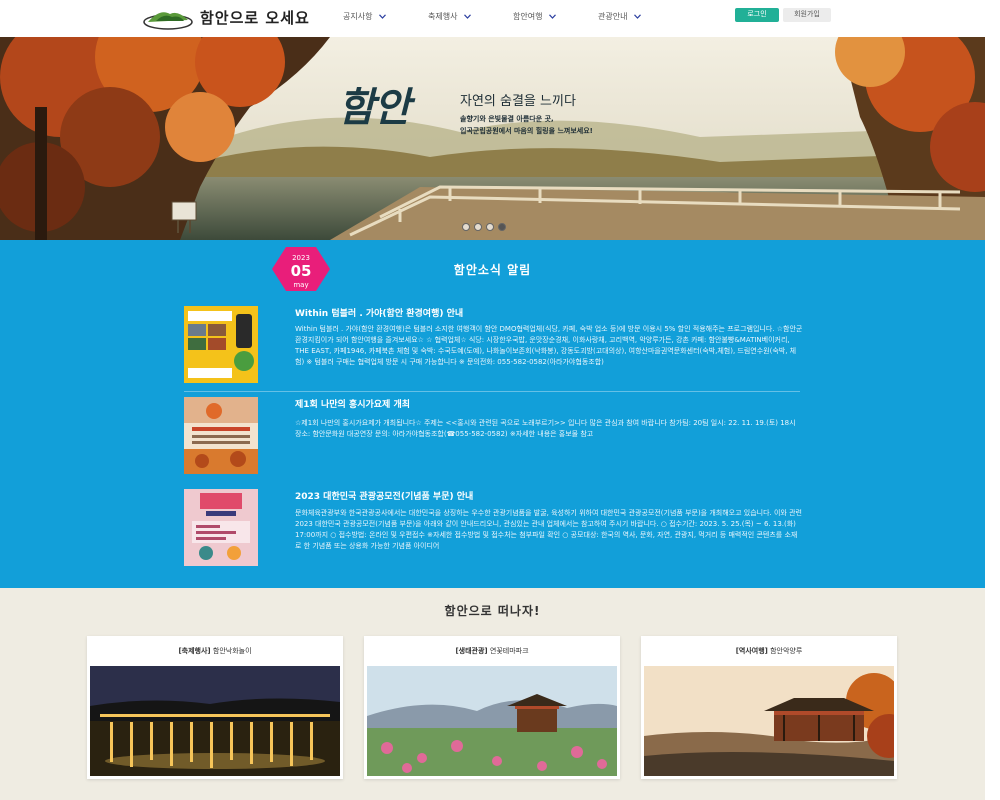 The height and width of the screenshot is (800, 1000). Describe the element at coordinates (384, 495) in the screenshot. I see `news-item-title: 2023 대한민국 관광공모전(기념품 부문) 안내` at that location.